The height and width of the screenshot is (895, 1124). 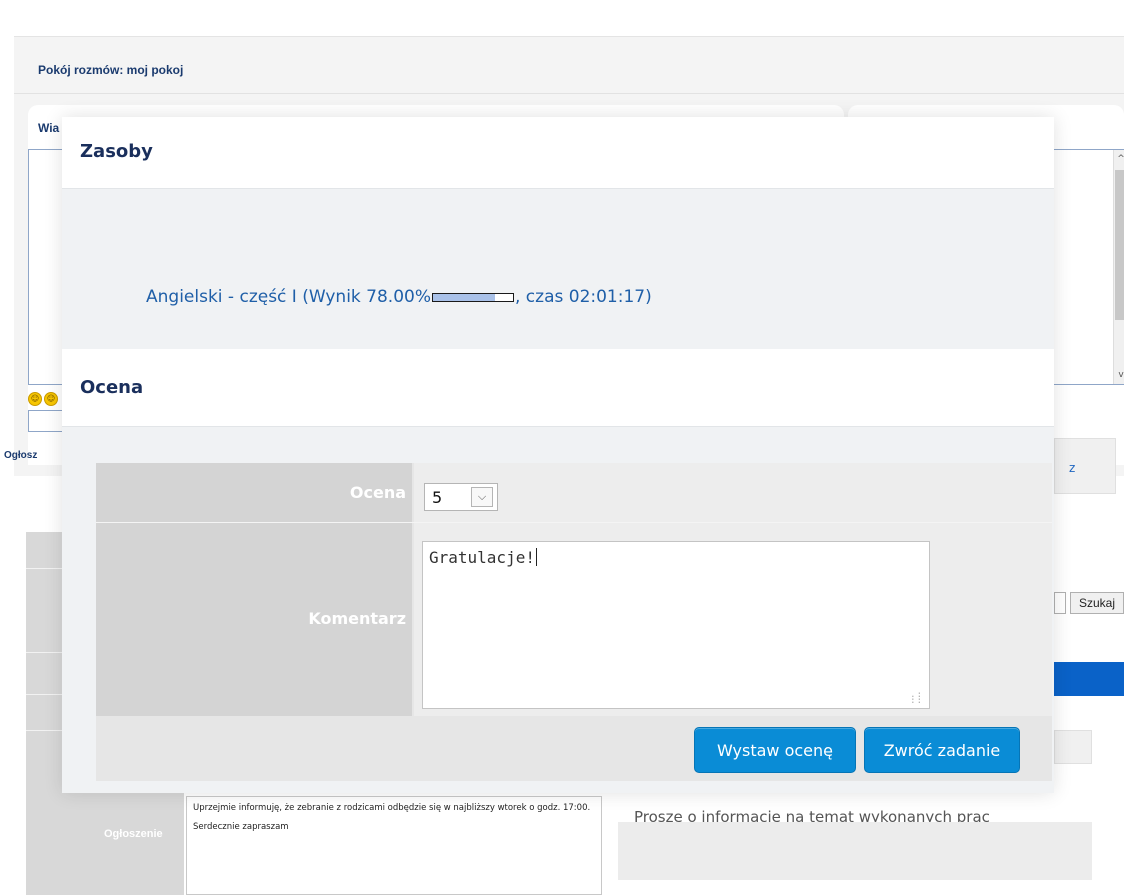 What do you see at coordinates (942, 750) in the screenshot?
I see `return-assignment-button: Zwróć zadanie` at bounding box center [942, 750].